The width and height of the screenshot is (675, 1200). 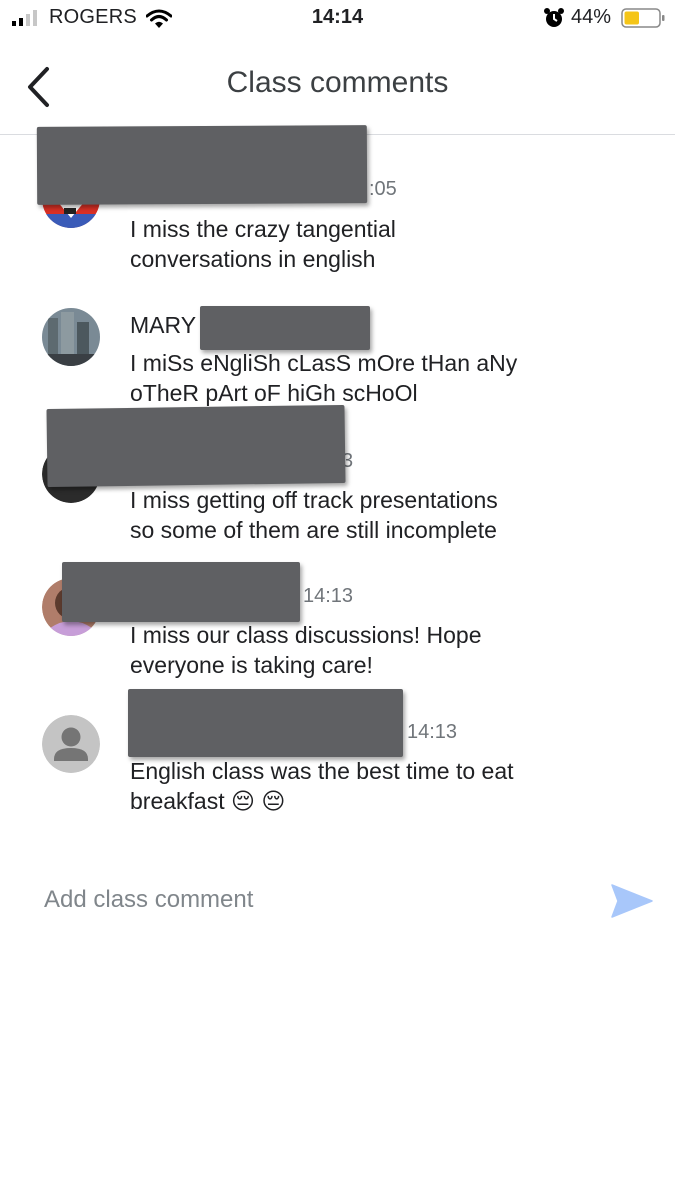 What do you see at coordinates (148, 900) in the screenshot?
I see `add-comment-input: Add class comment` at bounding box center [148, 900].